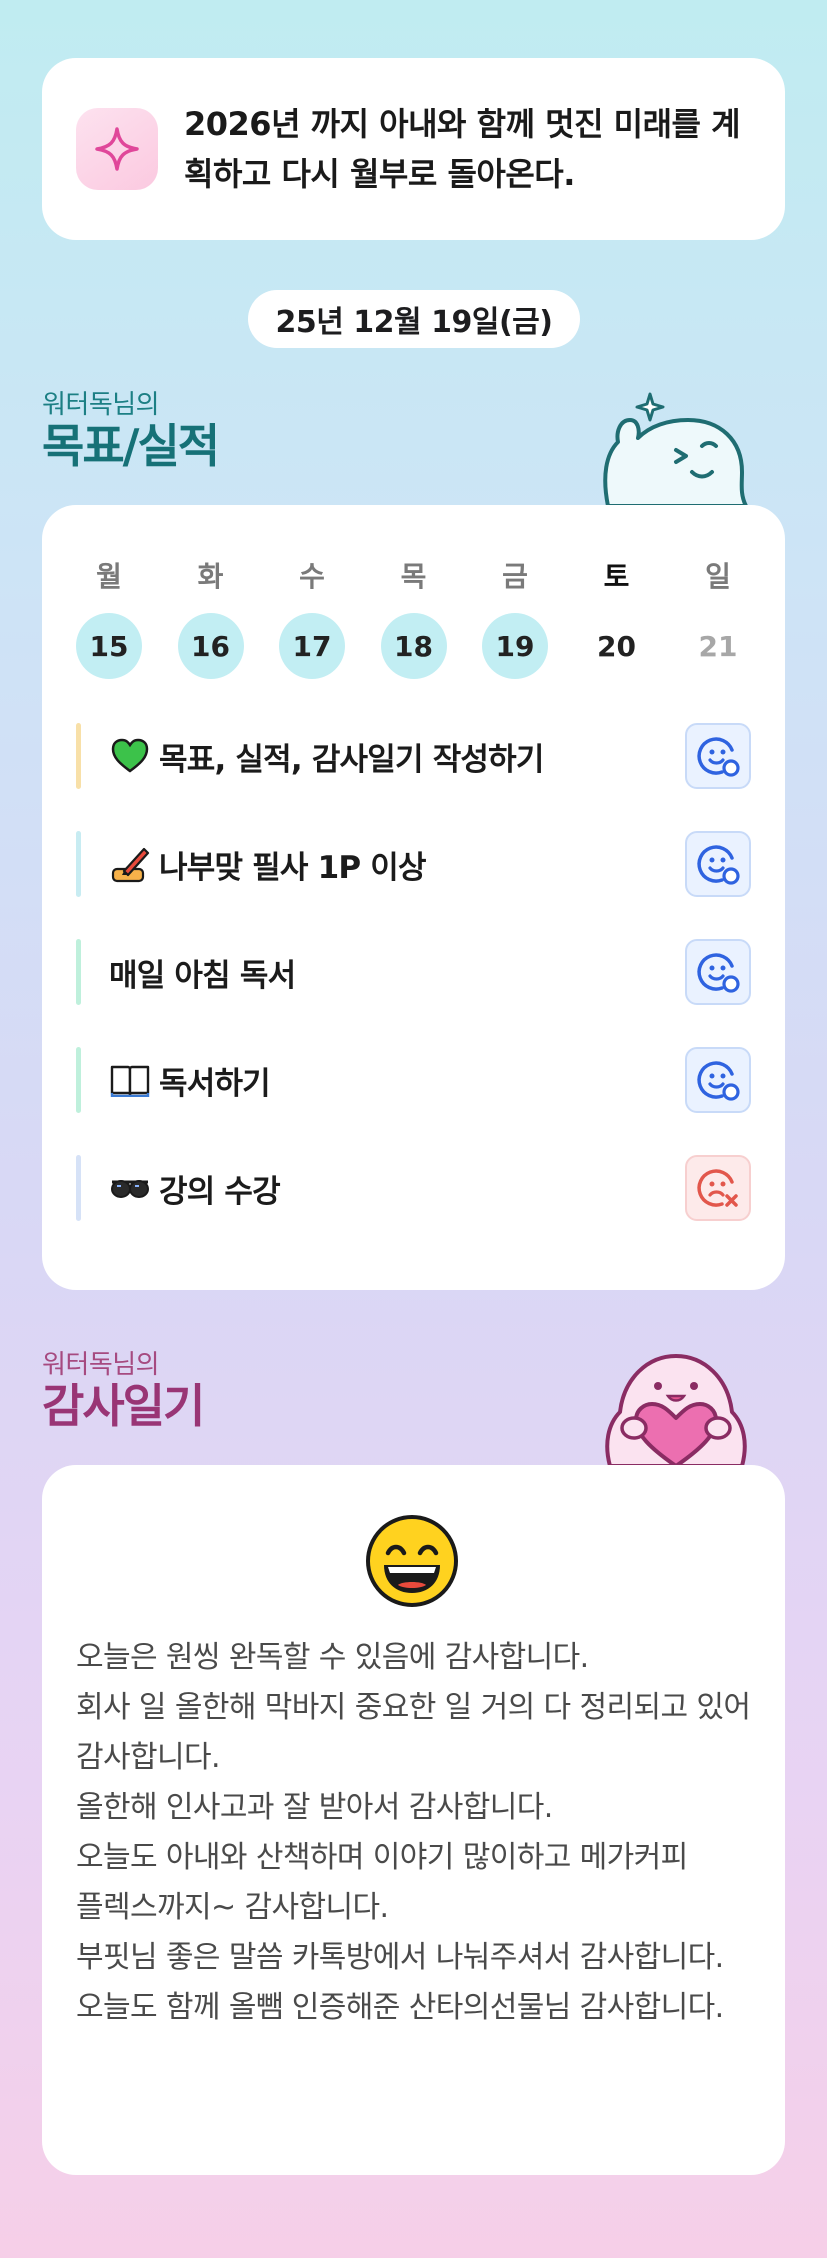 The width and height of the screenshot is (827, 2258). What do you see at coordinates (210, 576) in the screenshot?
I see `day-name: 화` at bounding box center [210, 576].